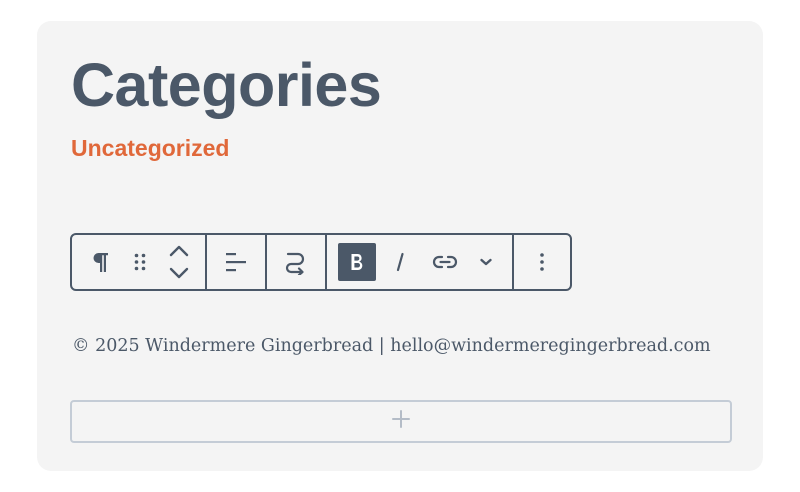  I want to click on bold-icon, so click(357, 262).